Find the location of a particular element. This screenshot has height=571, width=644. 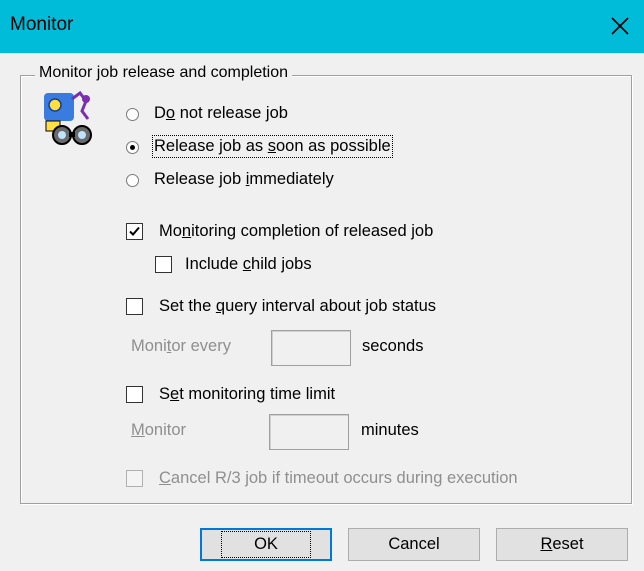

radio-label-release-immediately: Release job immediately is located at coordinates (244, 179).